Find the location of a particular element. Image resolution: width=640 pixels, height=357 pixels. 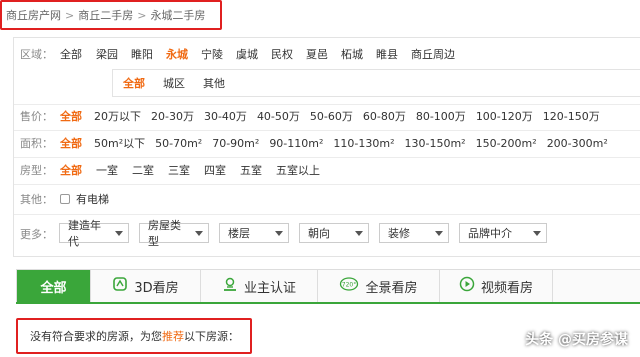

tab-all: 全部 is located at coordinates (54, 286).